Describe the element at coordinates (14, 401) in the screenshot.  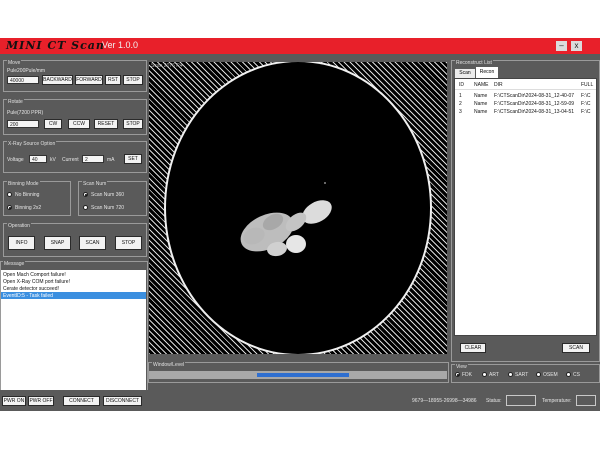
I see `power-on-button: PWR ON` at that location.